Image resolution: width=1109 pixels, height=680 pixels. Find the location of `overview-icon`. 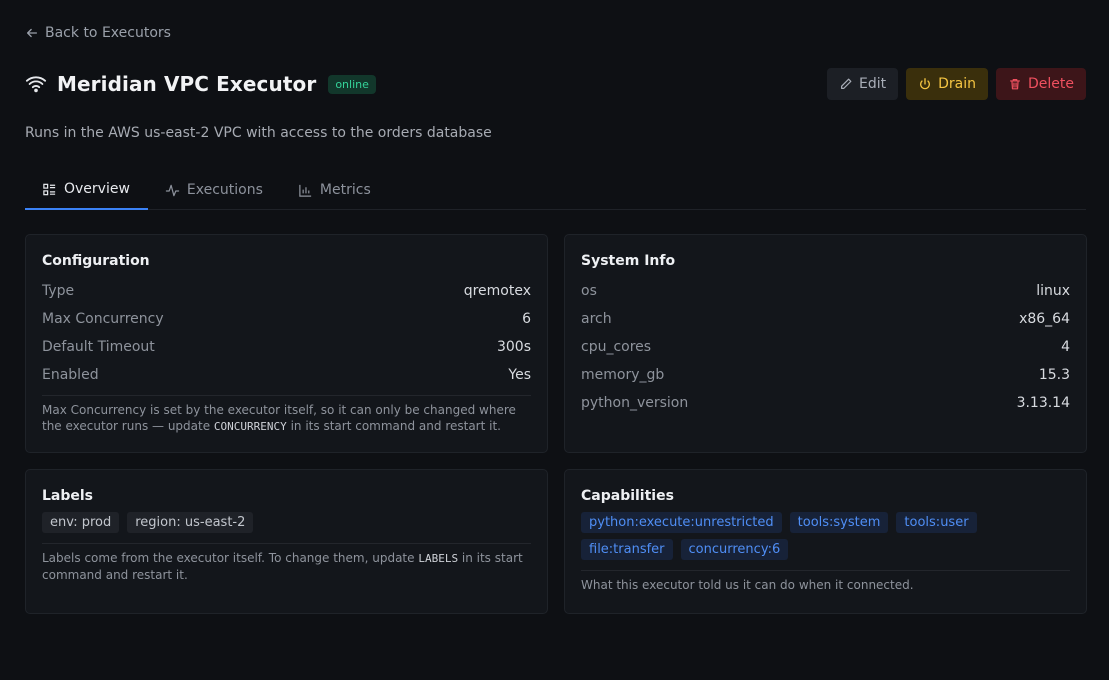

overview-icon is located at coordinates (49, 189).